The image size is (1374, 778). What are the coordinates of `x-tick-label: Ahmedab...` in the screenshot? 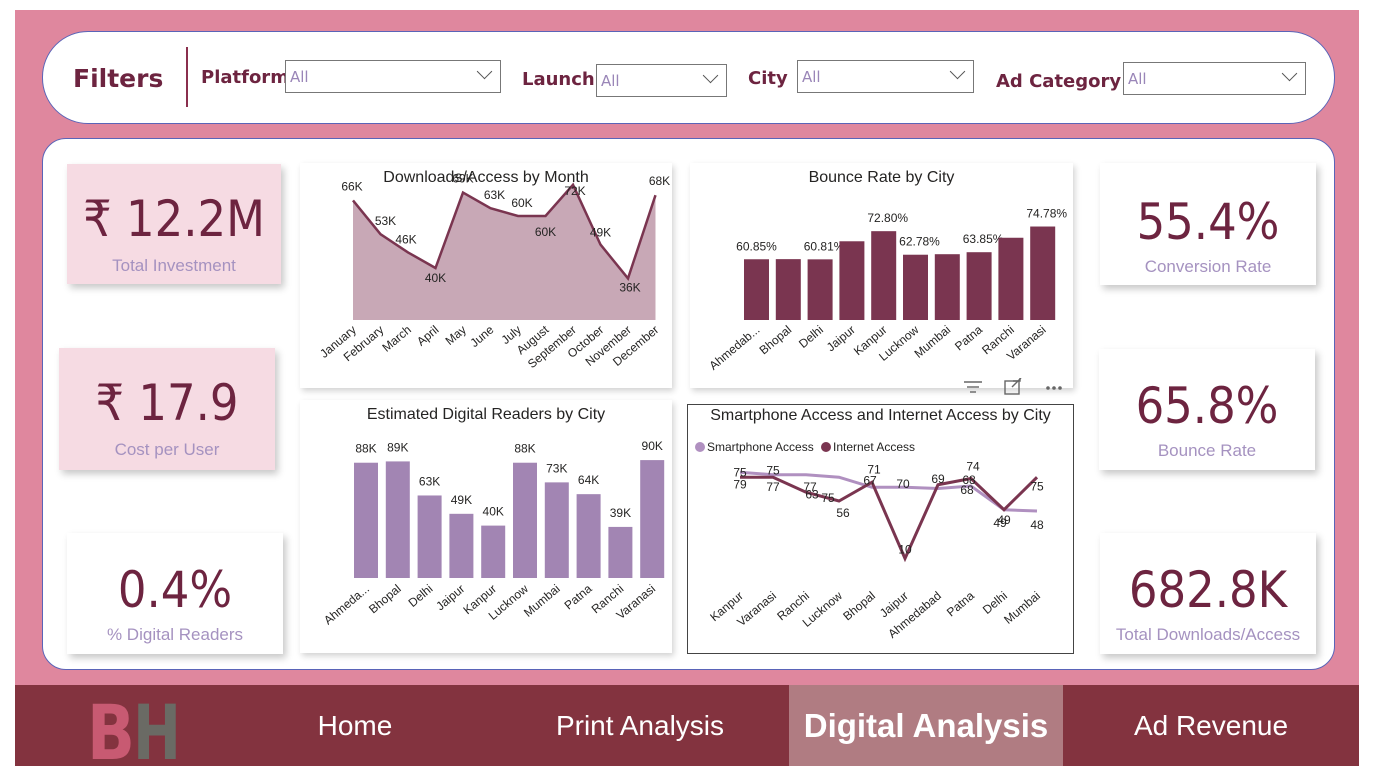 It's located at (734, 348).